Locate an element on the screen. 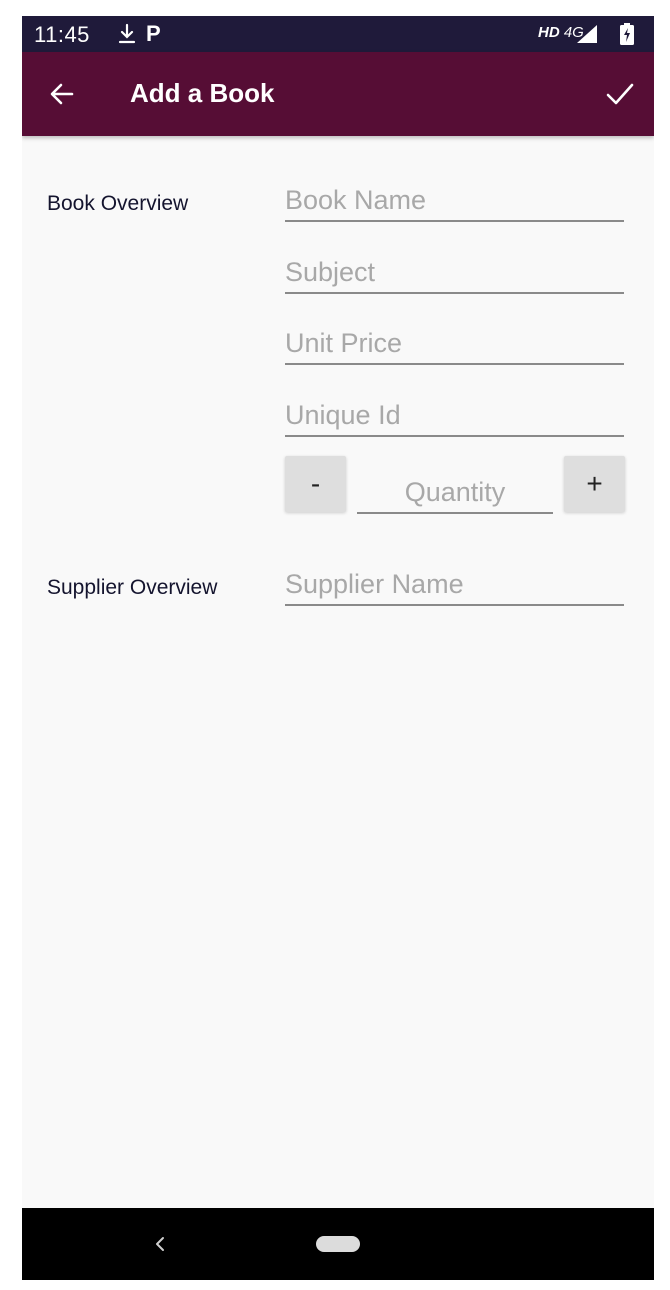  quantity-input is located at coordinates (455, 492).